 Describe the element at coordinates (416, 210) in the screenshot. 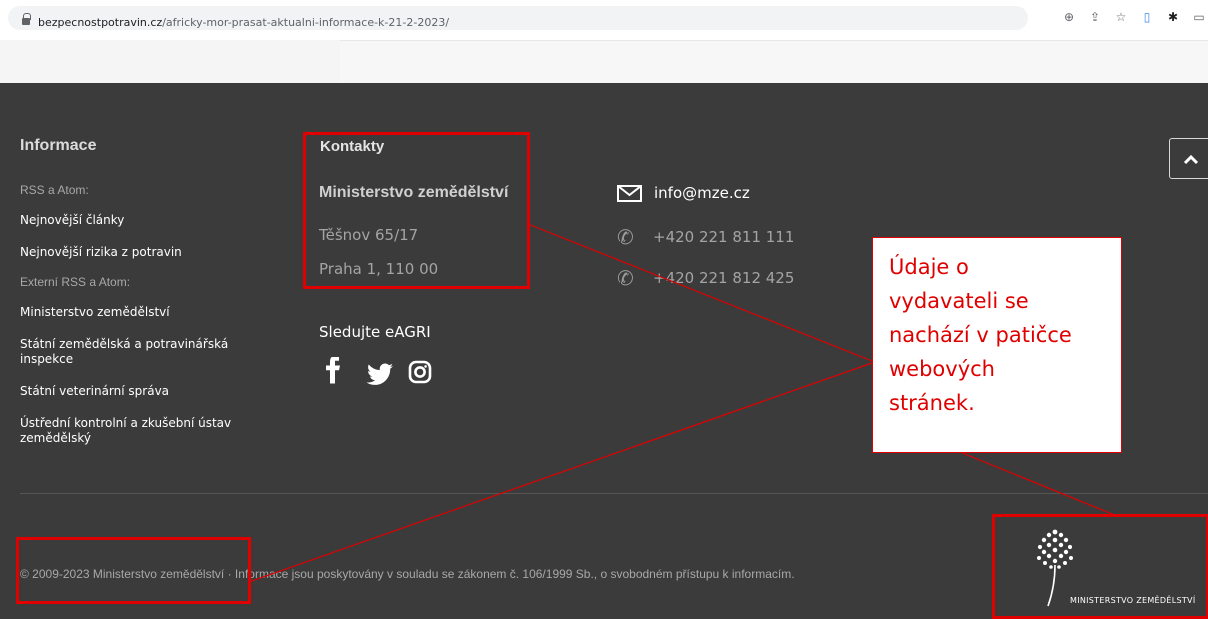

I see `highlight-contacts-box` at that location.